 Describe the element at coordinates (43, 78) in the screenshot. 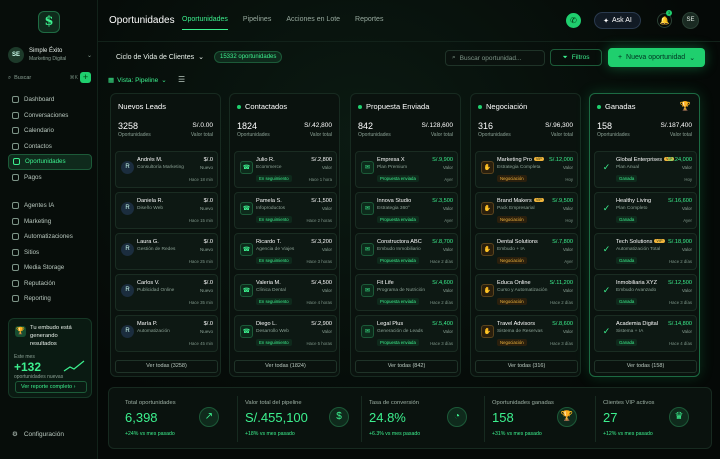

I see `sidebar-search: ⌕ Buscar ⌘K` at that location.